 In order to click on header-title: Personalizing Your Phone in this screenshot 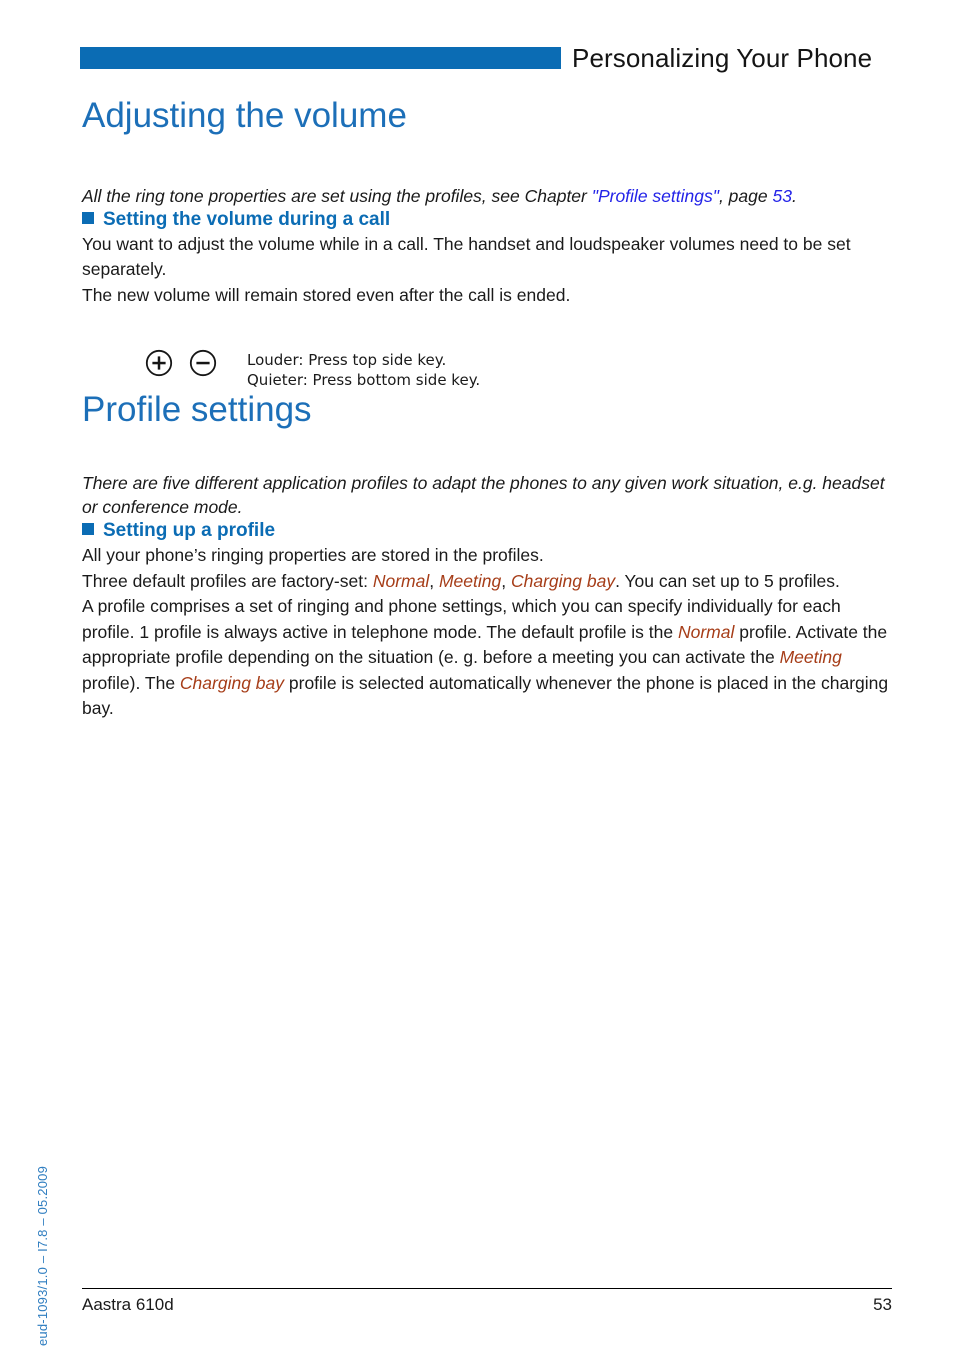, I will do `click(722, 58)`.